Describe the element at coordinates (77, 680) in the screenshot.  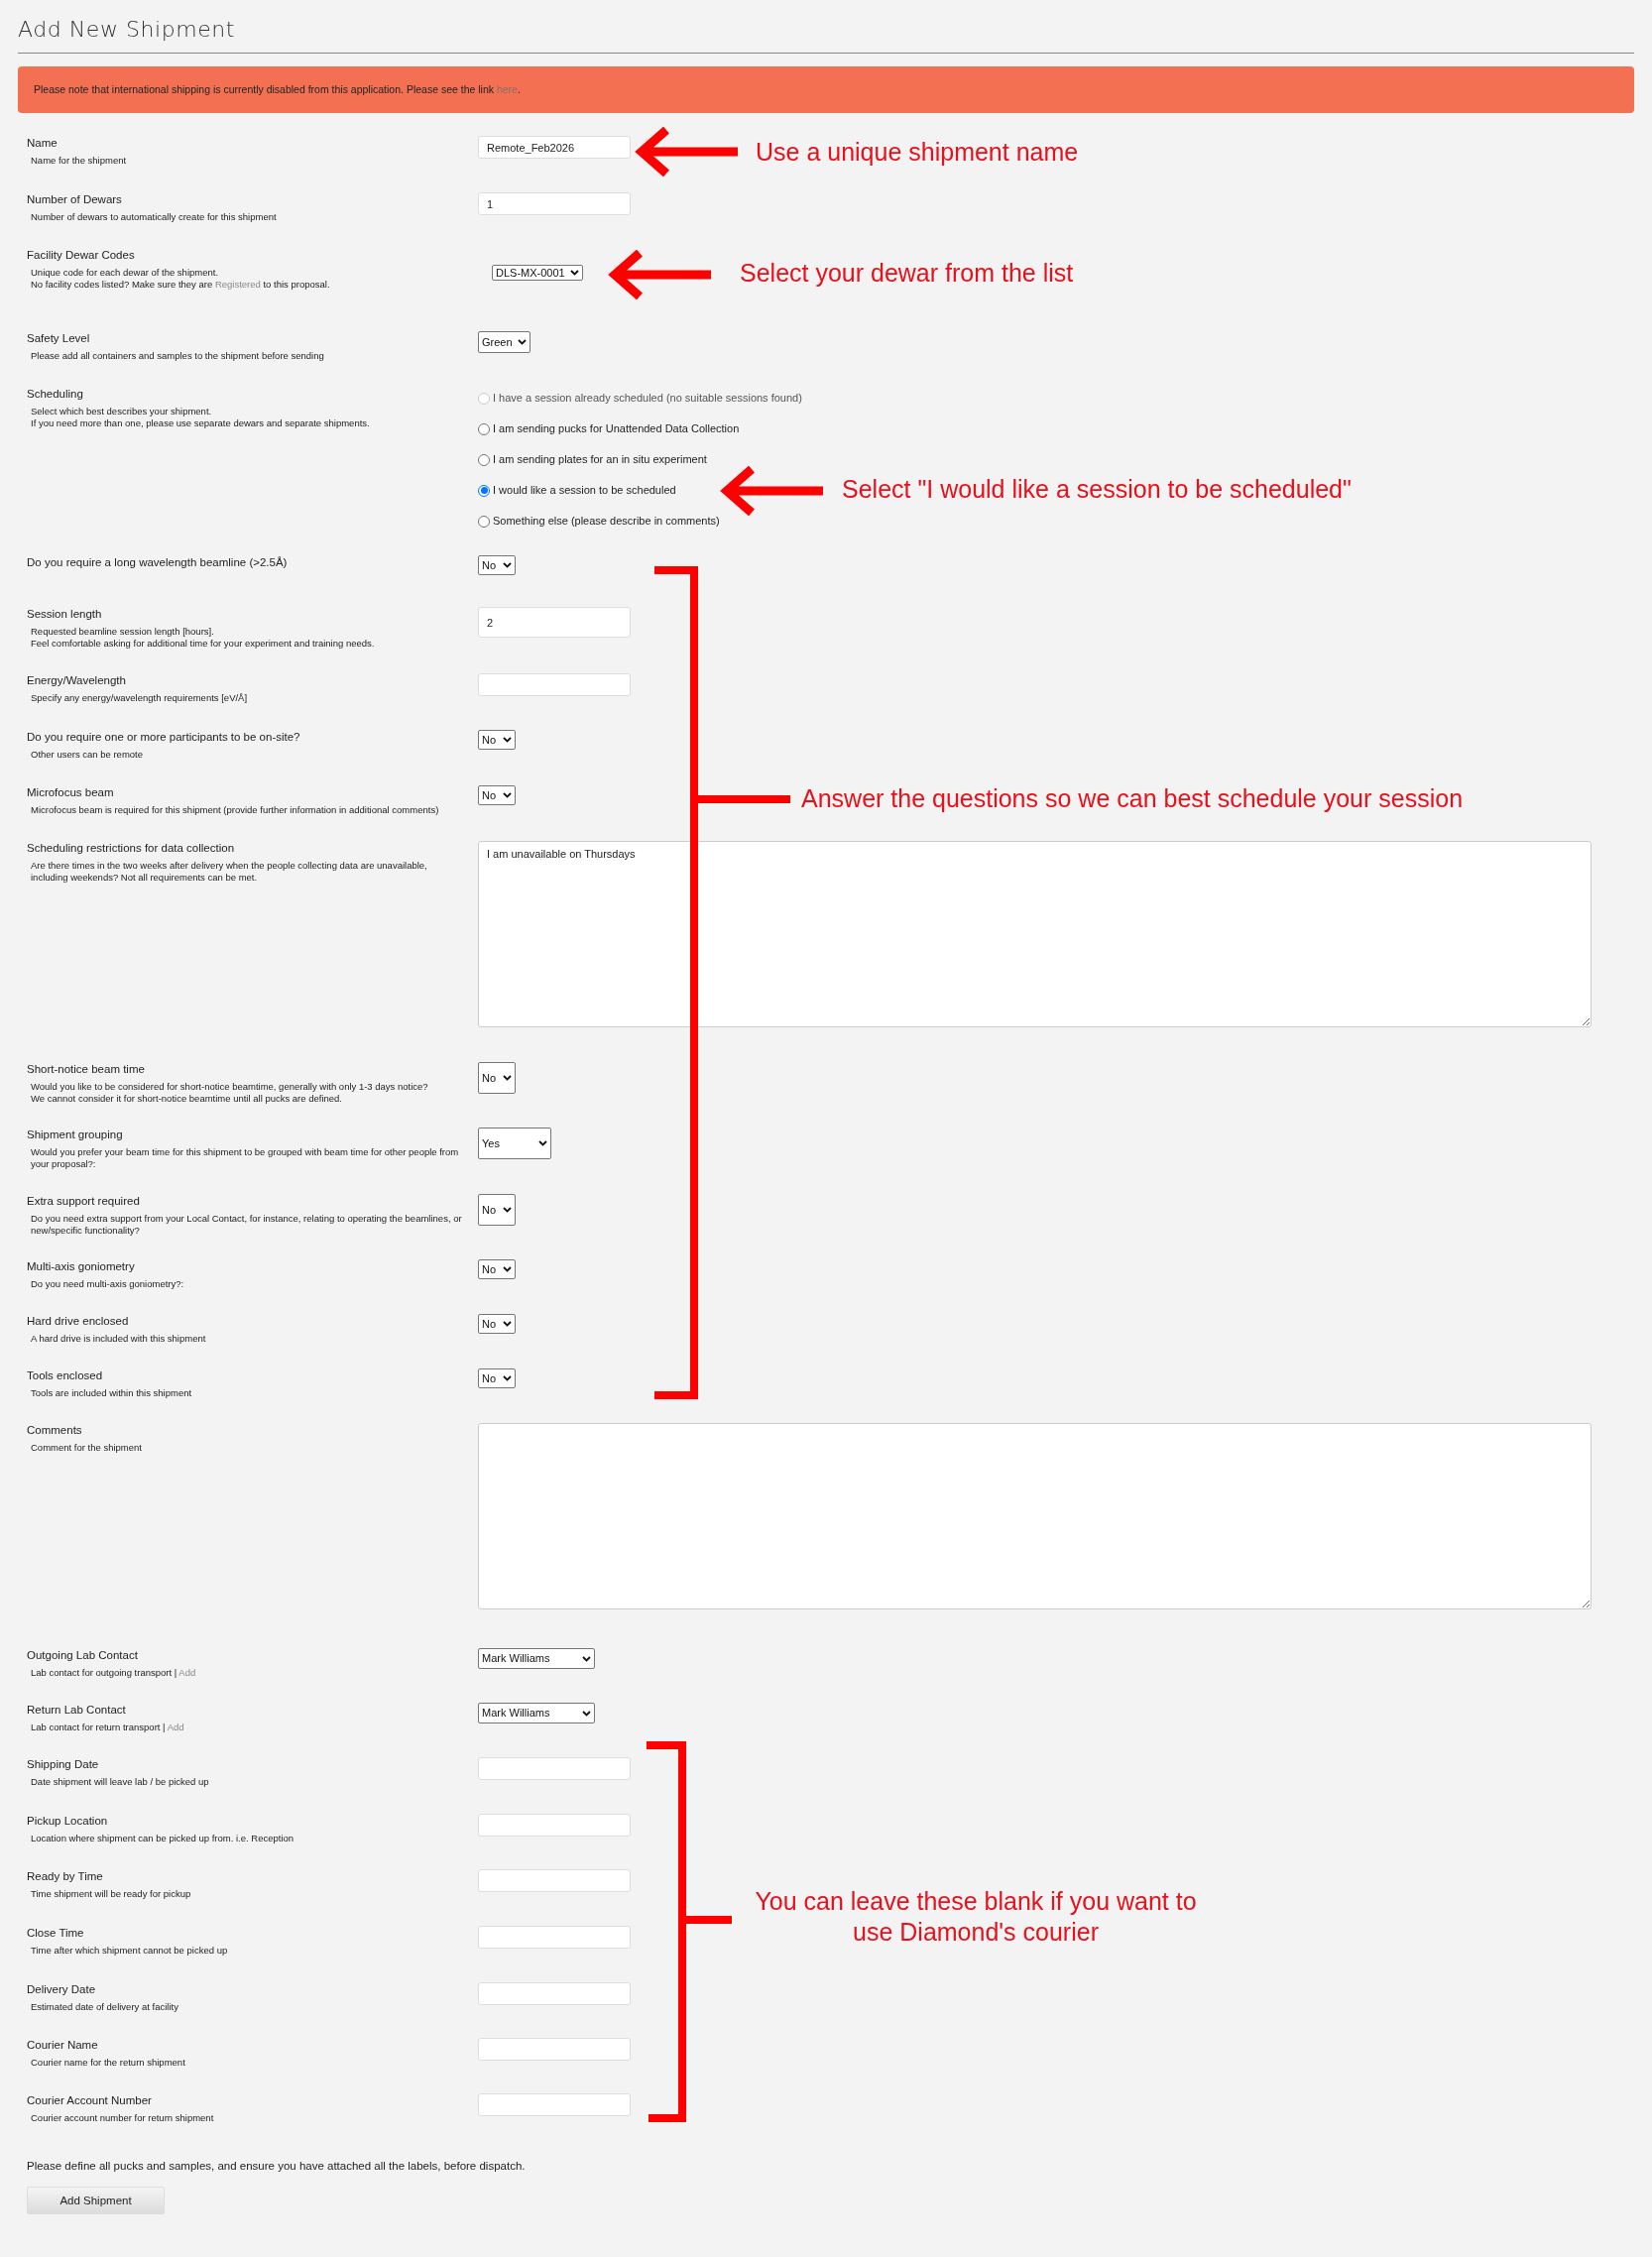
I see `field-label: Energy/Wavelength` at that location.